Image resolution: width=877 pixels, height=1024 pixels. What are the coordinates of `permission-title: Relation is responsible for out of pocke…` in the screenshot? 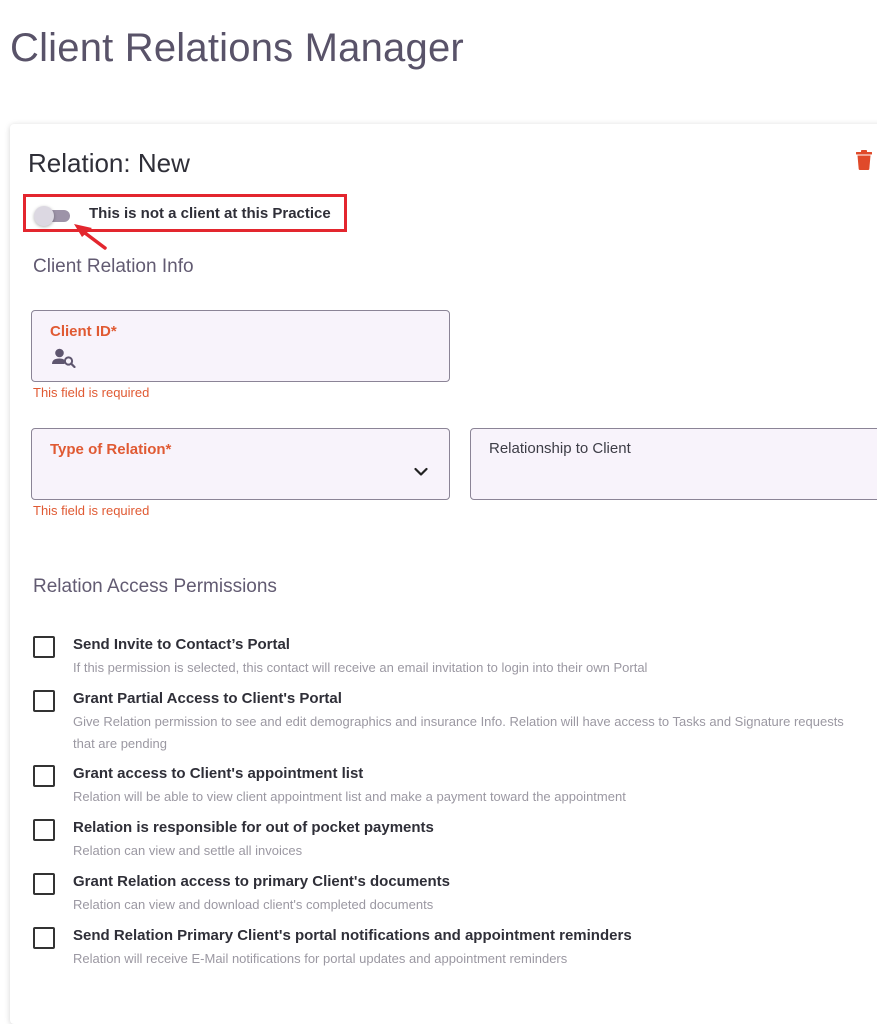 It's located at (253, 827).